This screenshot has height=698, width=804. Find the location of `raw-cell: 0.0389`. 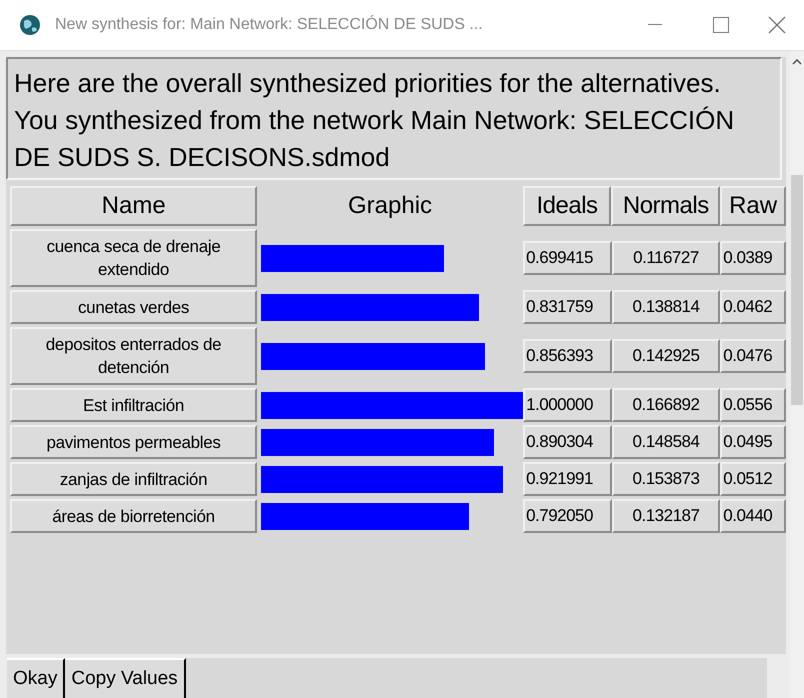

raw-cell: 0.0389 is located at coordinates (753, 258).